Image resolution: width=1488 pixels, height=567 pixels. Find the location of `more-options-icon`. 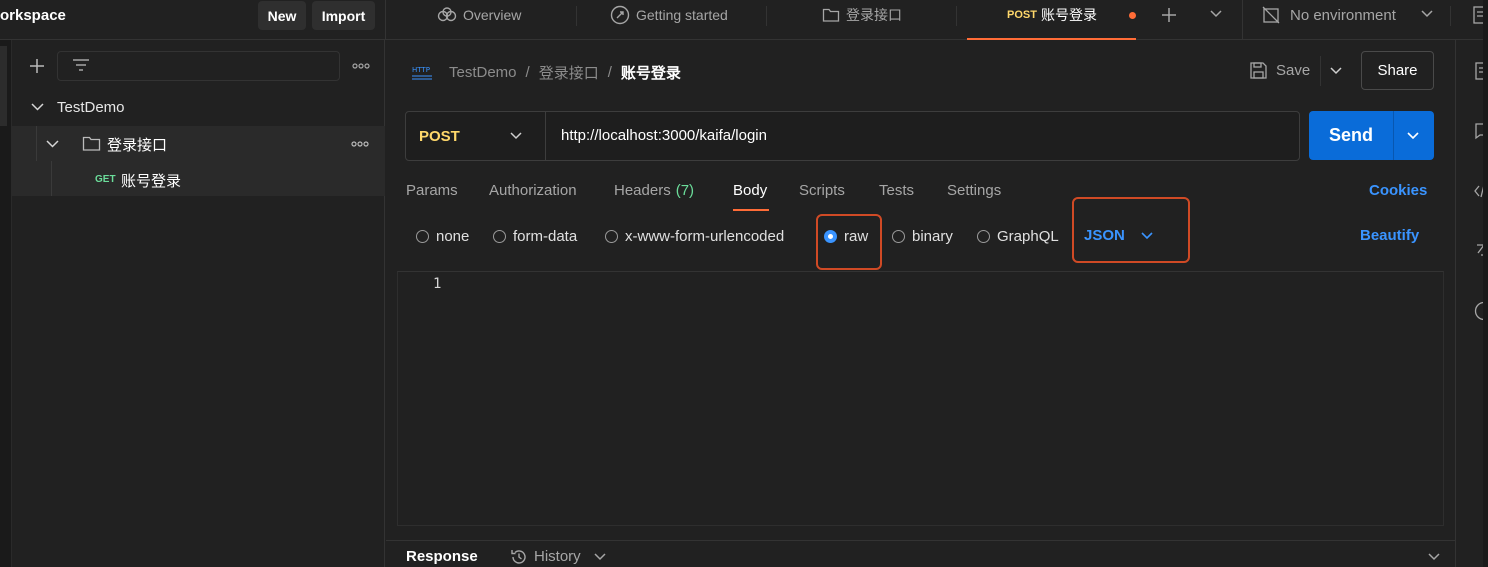

more-options-icon is located at coordinates (361, 66).